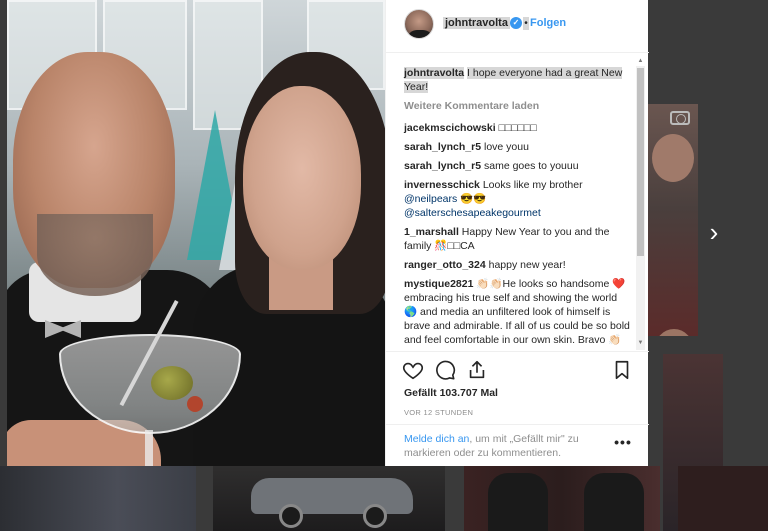 This screenshot has height=531, width=768. Describe the element at coordinates (434, 73) in the screenshot. I see `caption-username: johntravolta` at that location.